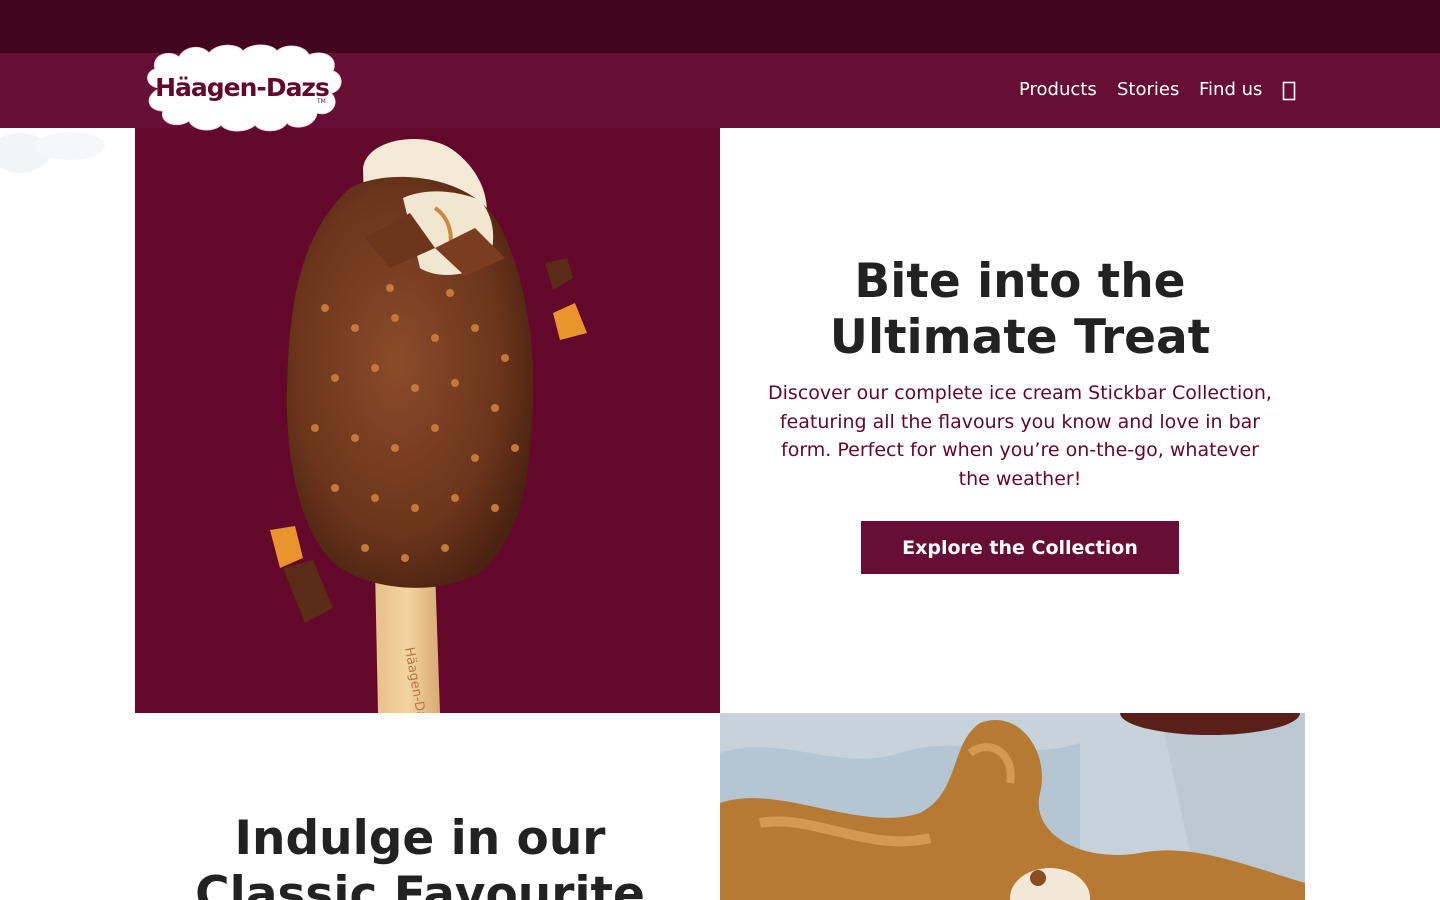 This screenshot has height=900, width=1440. Describe the element at coordinates (420, 838) in the screenshot. I see `classic-title-line-1: Indulge in our` at that location.